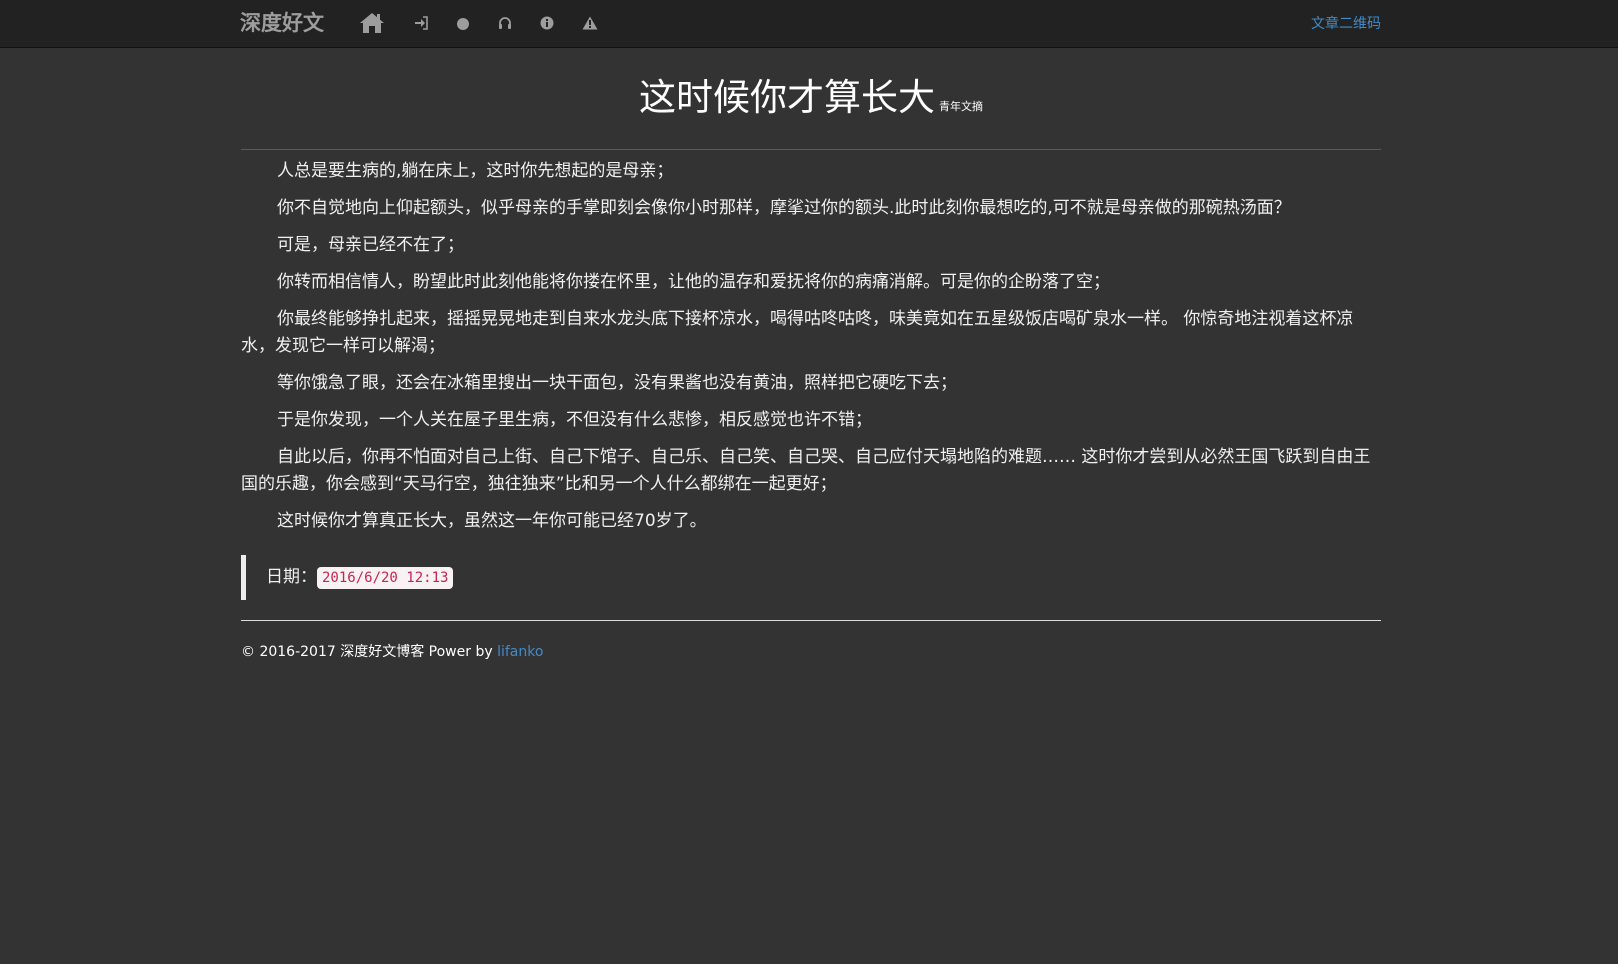 The width and height of the screenshot is (1618, 964). What do you see at coordinates (421, 23) in the screenshot?
I see `sign-in-icon` at bounding box center [421, 23].